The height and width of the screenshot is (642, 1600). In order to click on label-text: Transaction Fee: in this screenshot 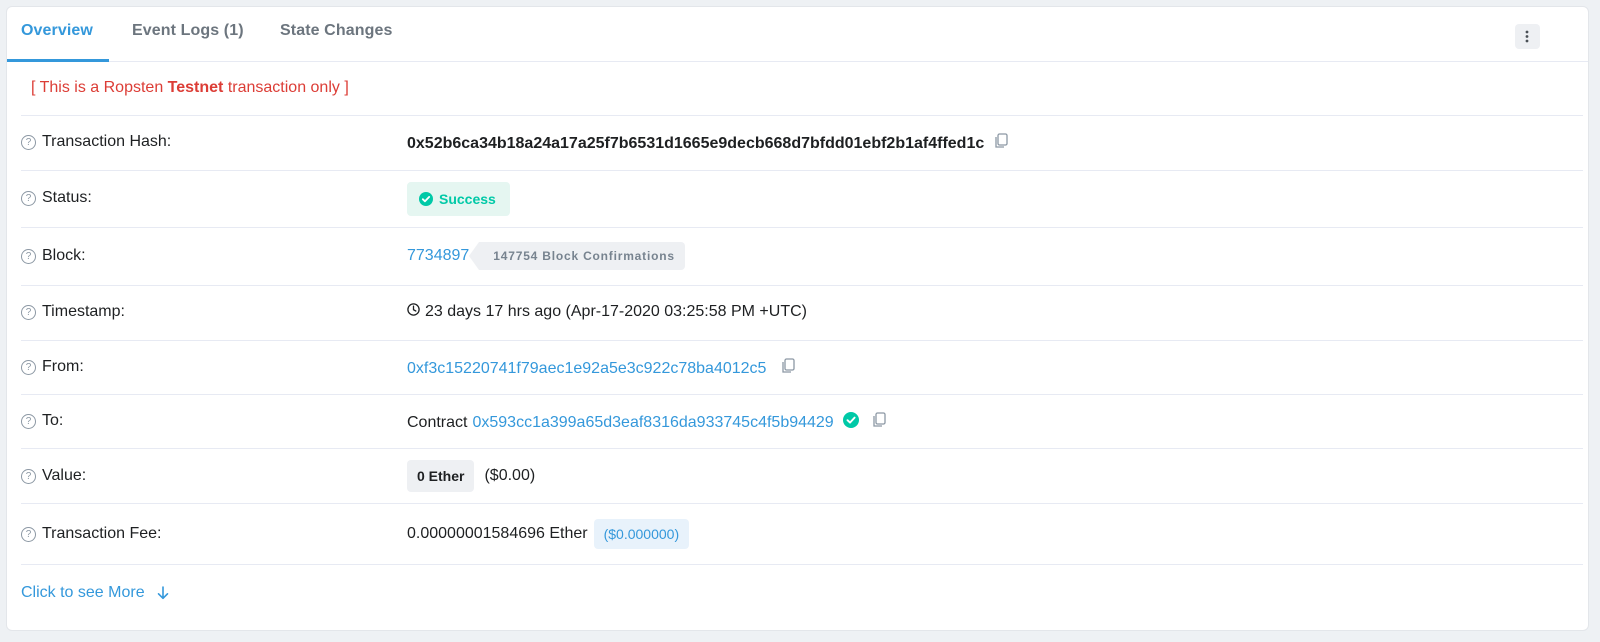, I will do `click(102, 533)`.